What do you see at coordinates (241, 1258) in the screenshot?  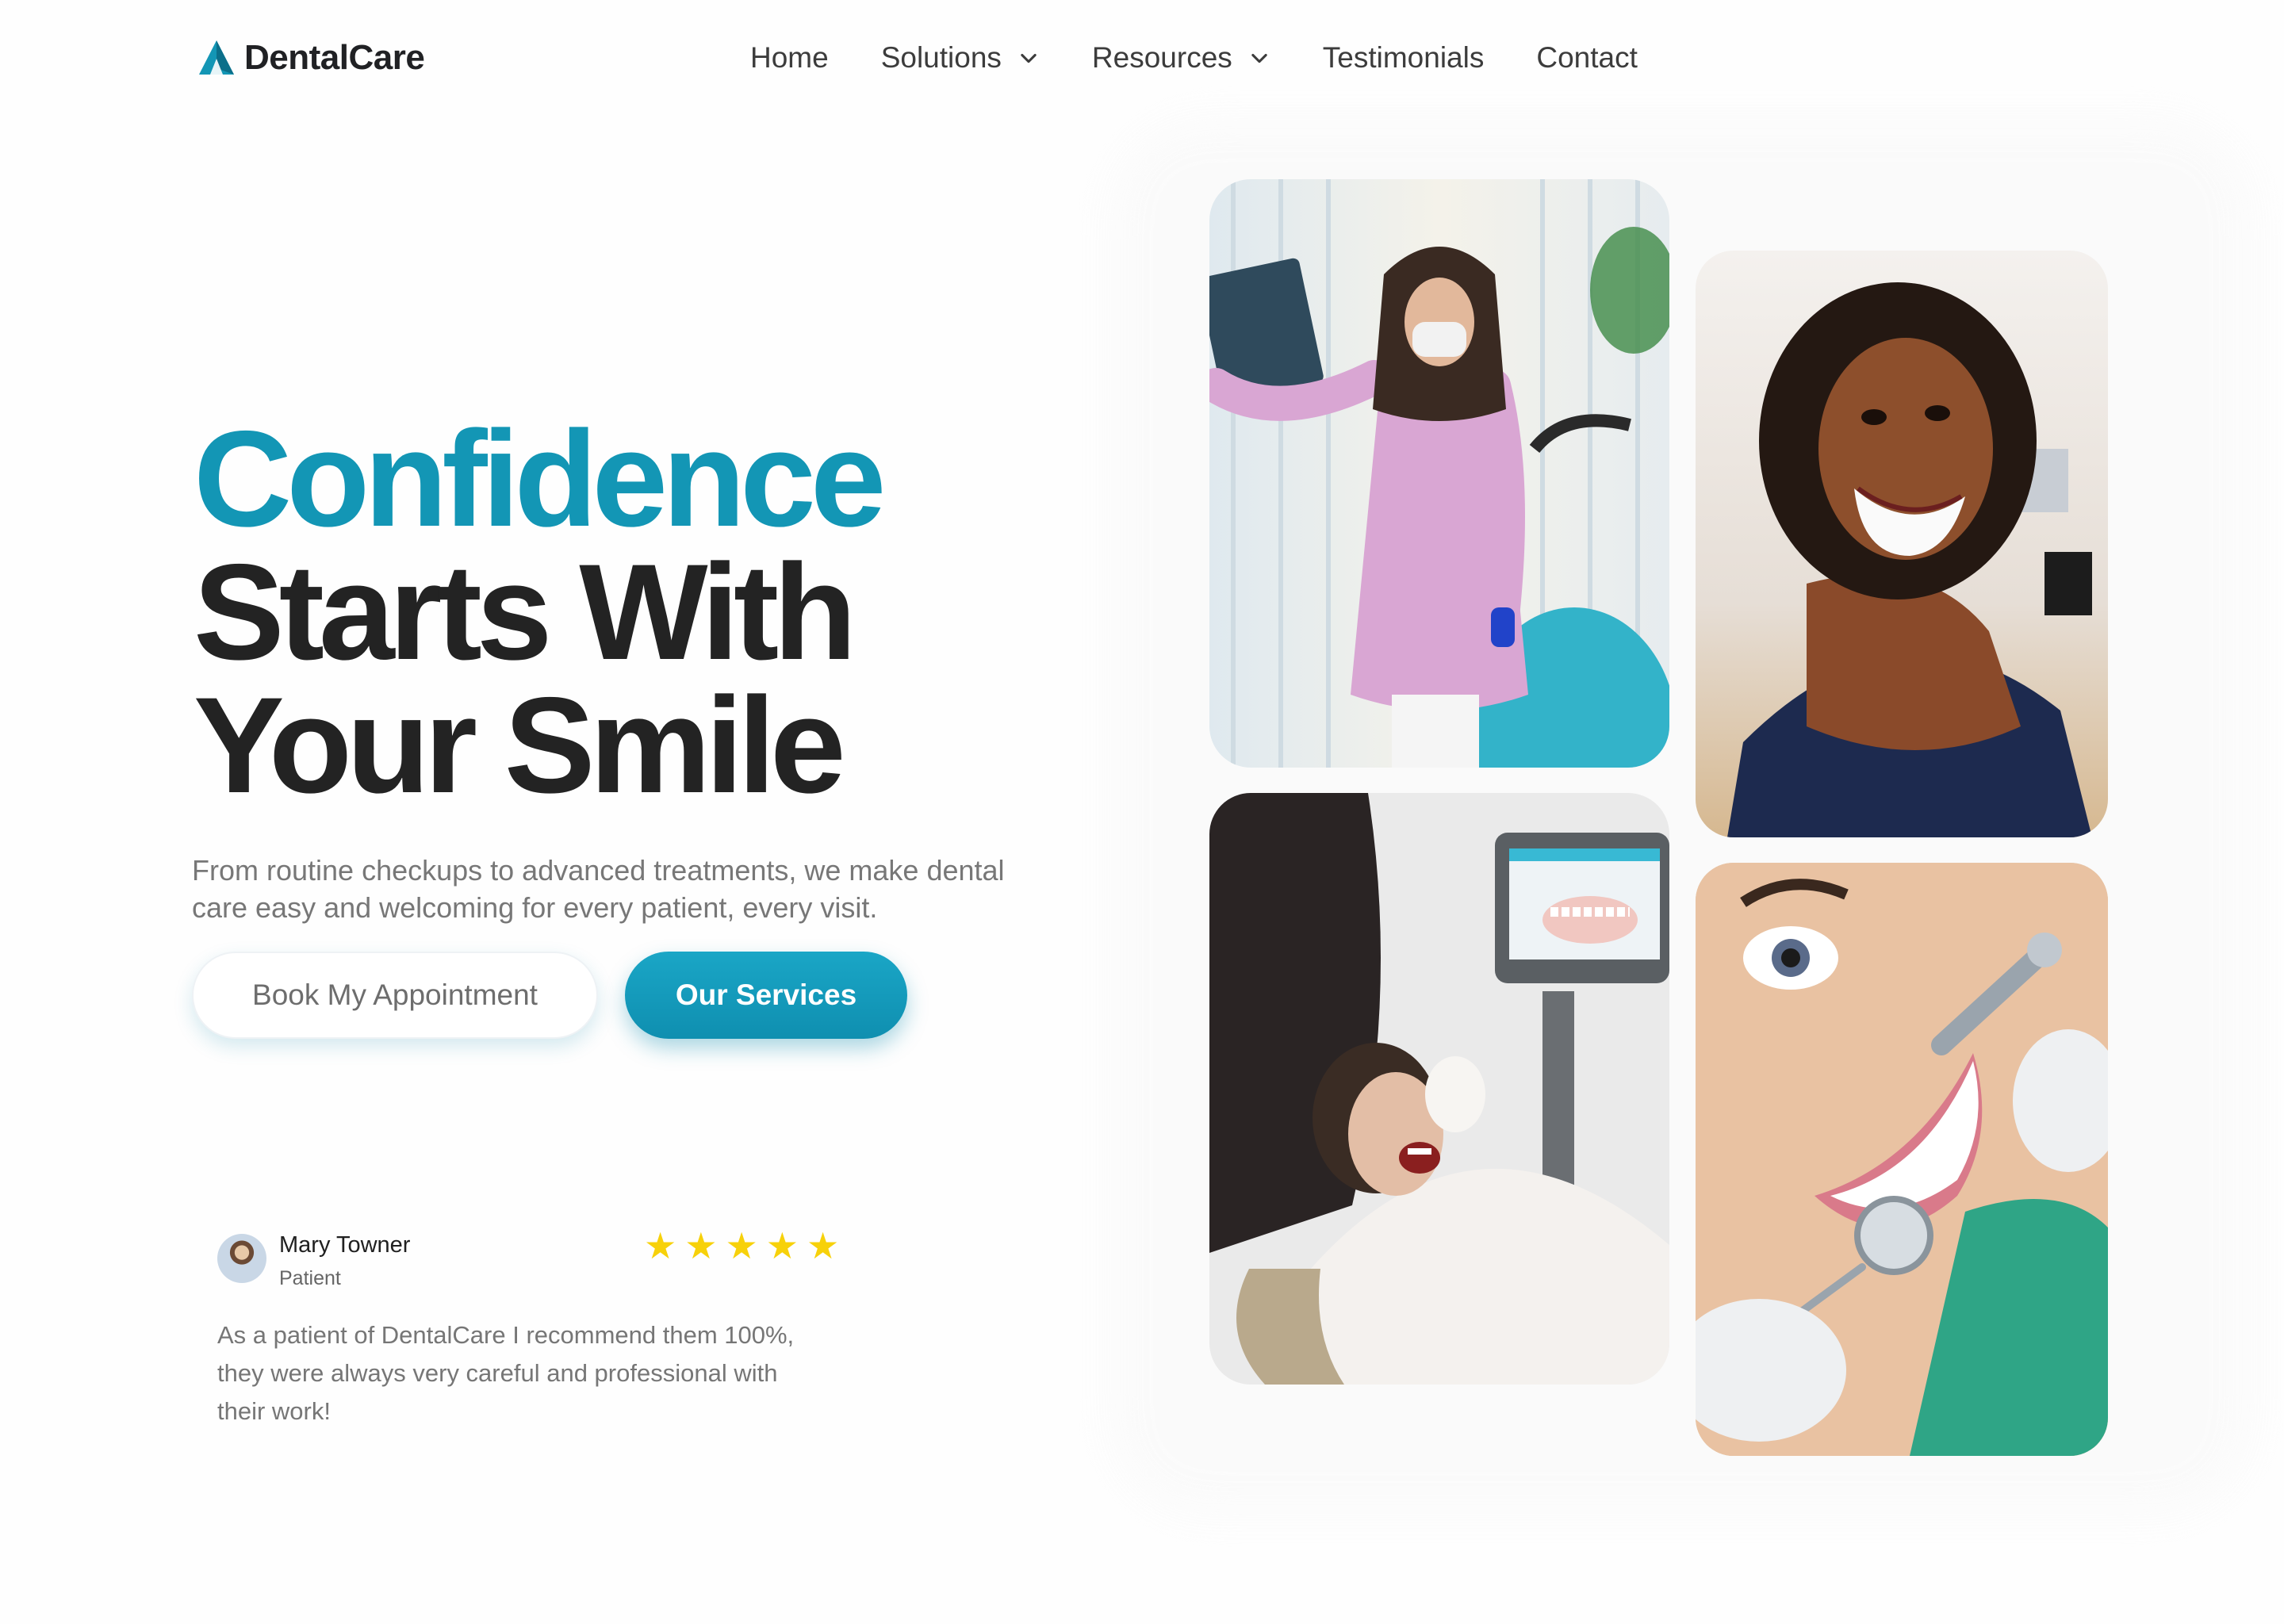 I see `avatar` at bounding box center [241, 1258].